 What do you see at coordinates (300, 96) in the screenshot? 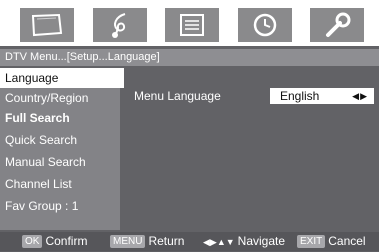
I see `menu-language-value: English` at bounding box center [300, 96].